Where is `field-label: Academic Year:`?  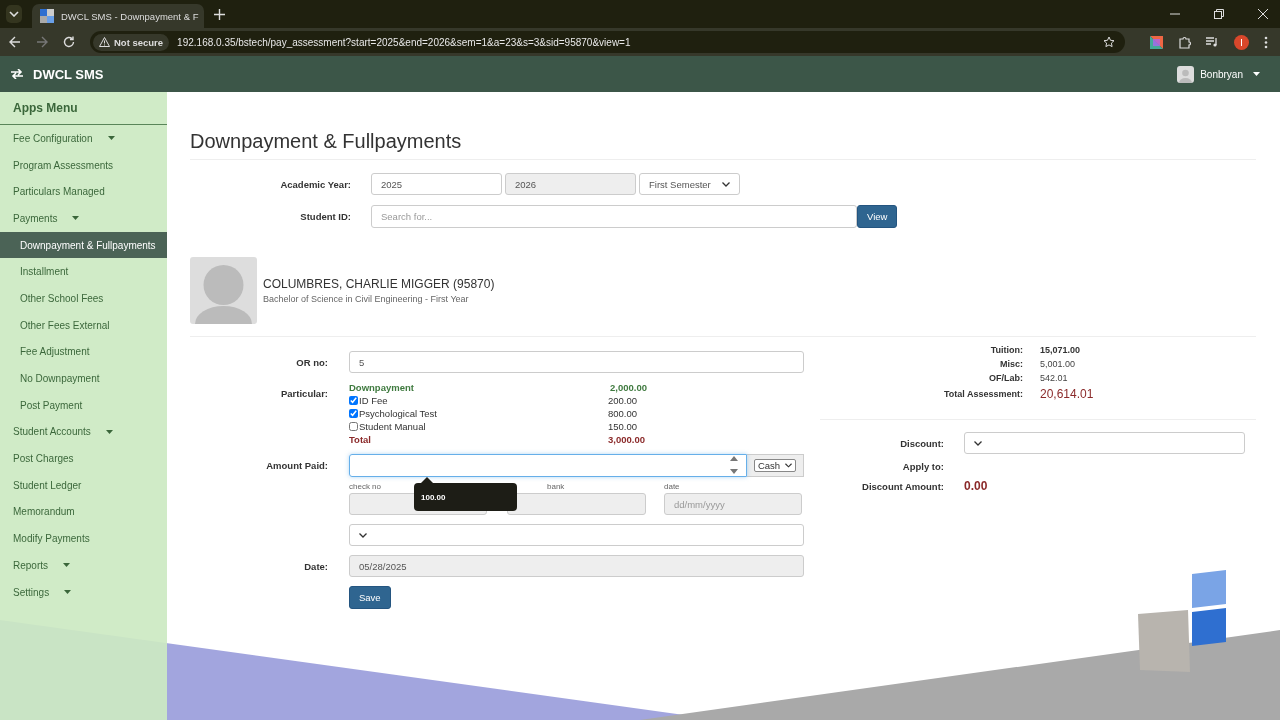 field-label: Academic Year: is located at coordinates (315, 184).